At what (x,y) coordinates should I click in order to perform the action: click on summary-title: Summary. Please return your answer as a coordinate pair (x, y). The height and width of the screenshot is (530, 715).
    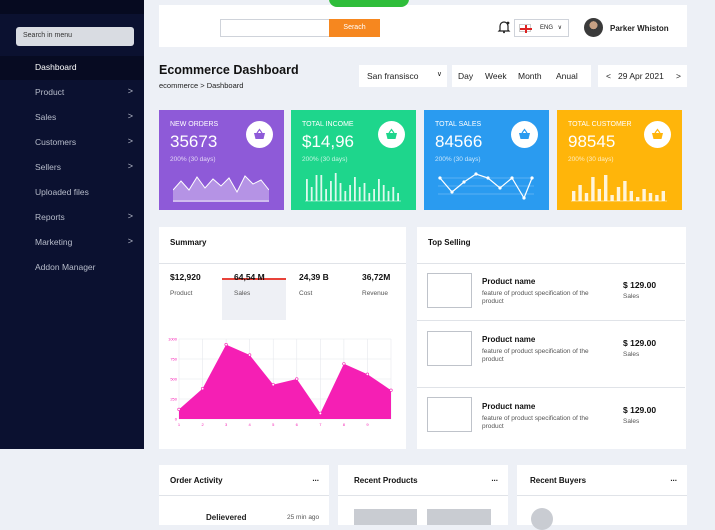
    Looking at the image, I should click on (188, 242).